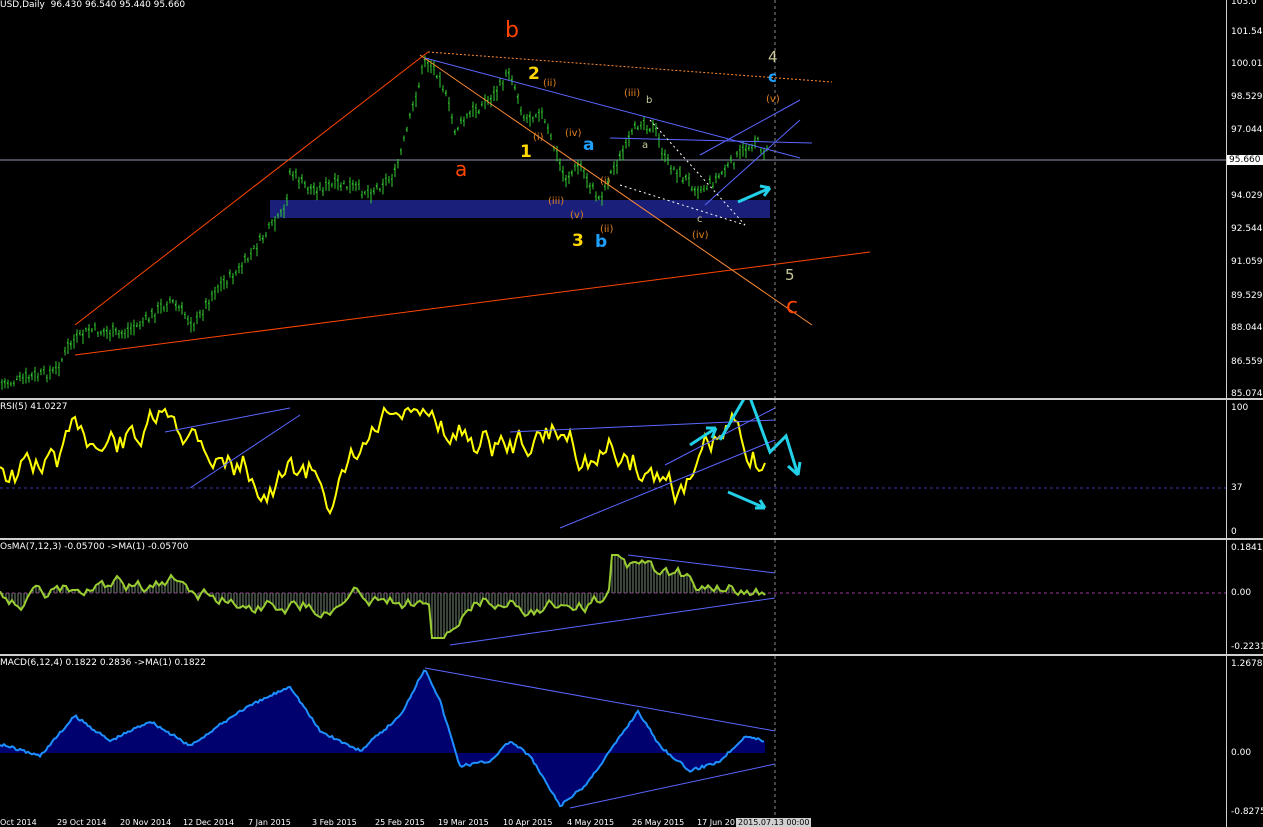  Describe the element at coordinates (118, 5) in the screenshot. I see `ohlc-values: 96.430 96.540 95.440 95.660` at that location.